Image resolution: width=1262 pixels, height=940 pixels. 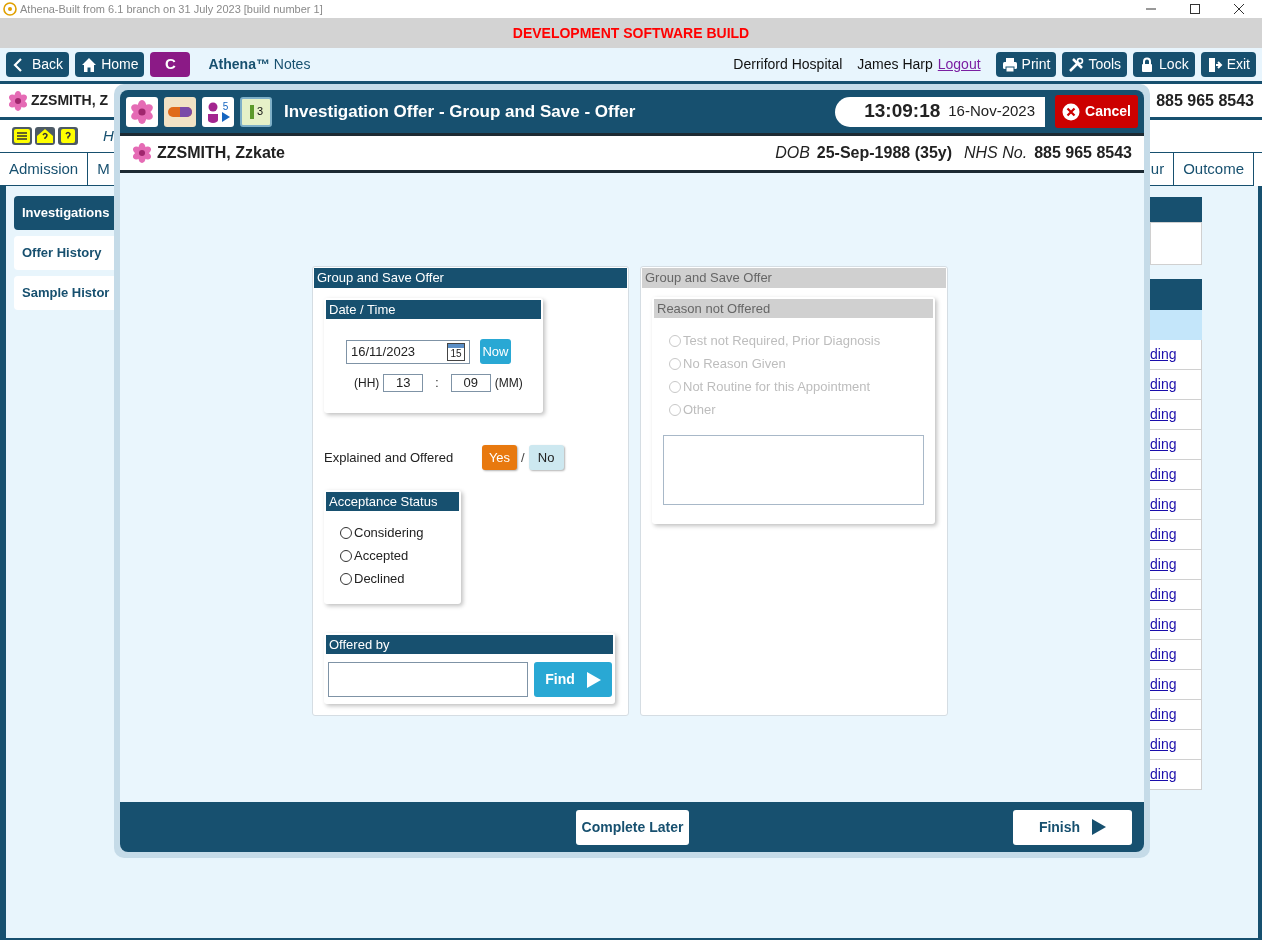 I want to click on clock-date: 16-Nov-2023, so click(x=991, y=111).